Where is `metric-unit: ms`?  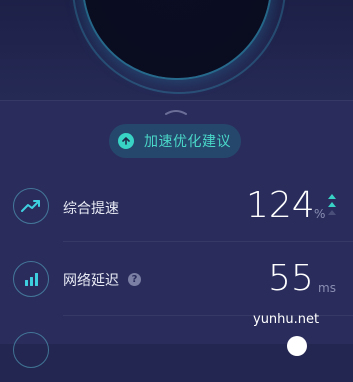 metric-unit: ms is located at coordinates (327, 288).